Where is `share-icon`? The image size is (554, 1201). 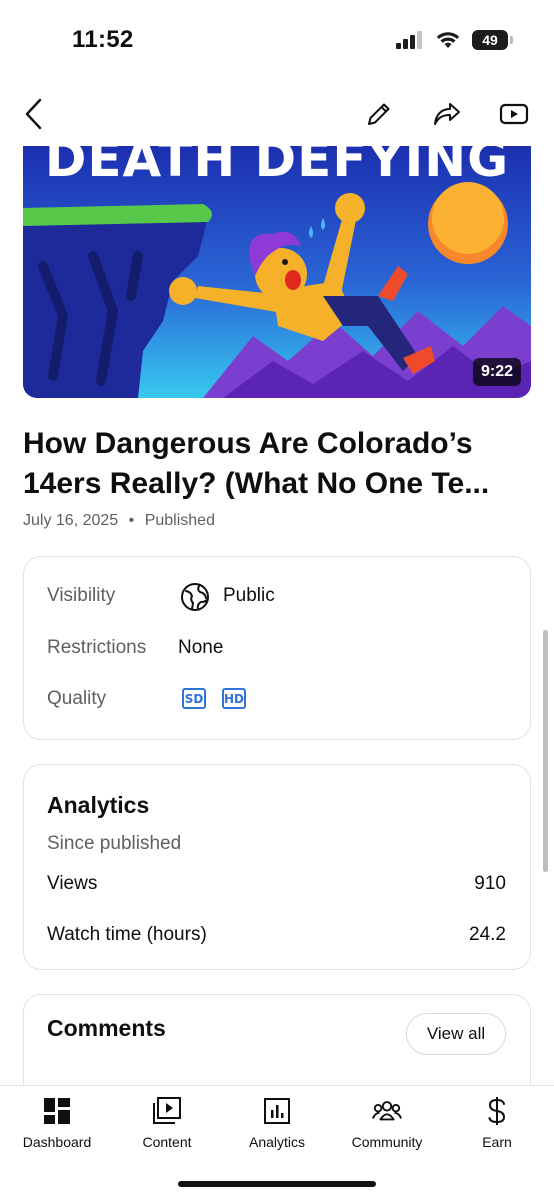
share-icon is located at coordinates (447, 114).